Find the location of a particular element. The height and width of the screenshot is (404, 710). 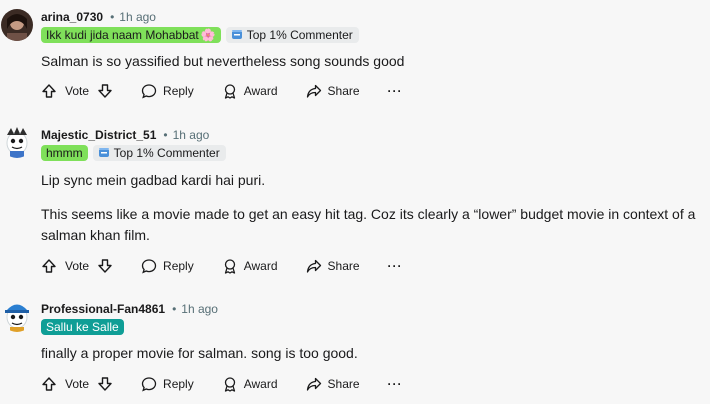

award-button: Award is located at coordinates (250, 384).